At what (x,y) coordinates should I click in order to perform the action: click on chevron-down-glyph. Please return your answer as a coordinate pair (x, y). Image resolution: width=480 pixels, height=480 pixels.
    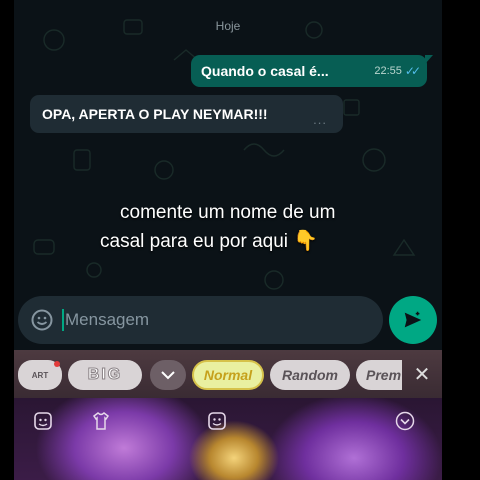
    Looking at the image, I should click on (168, 375).